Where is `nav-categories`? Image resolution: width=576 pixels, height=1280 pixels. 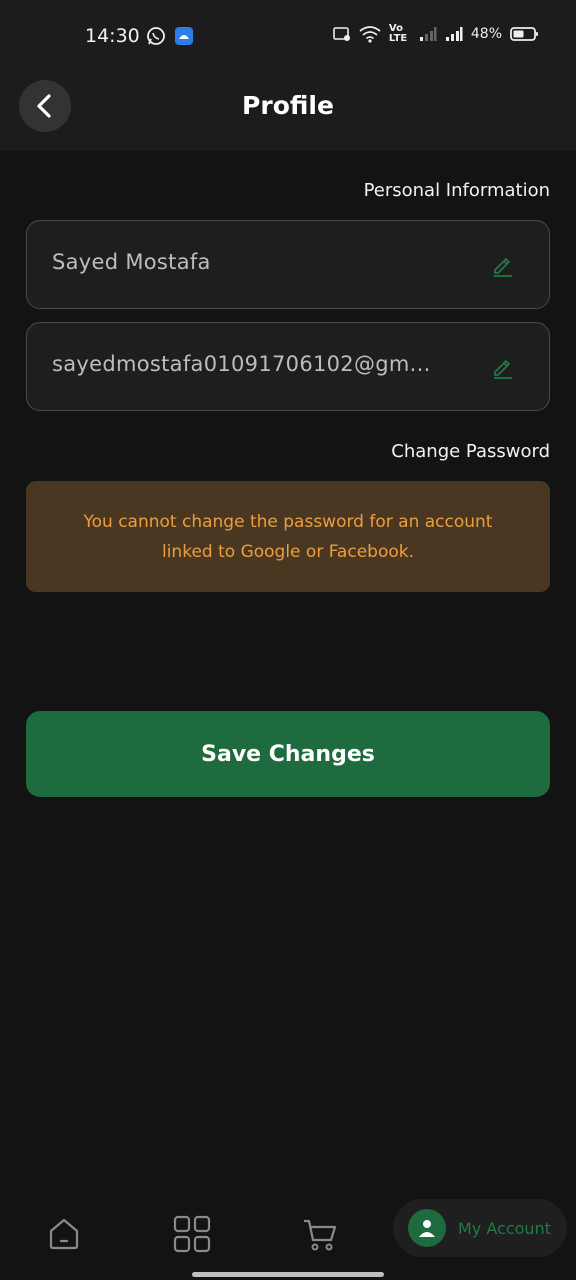
nav-categories is located at coordinates (192, 1234).